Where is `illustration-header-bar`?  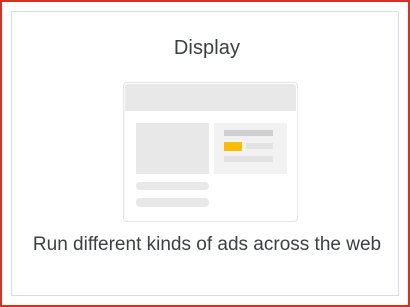 illustration-header-bar is located at coordinates (210, 97).